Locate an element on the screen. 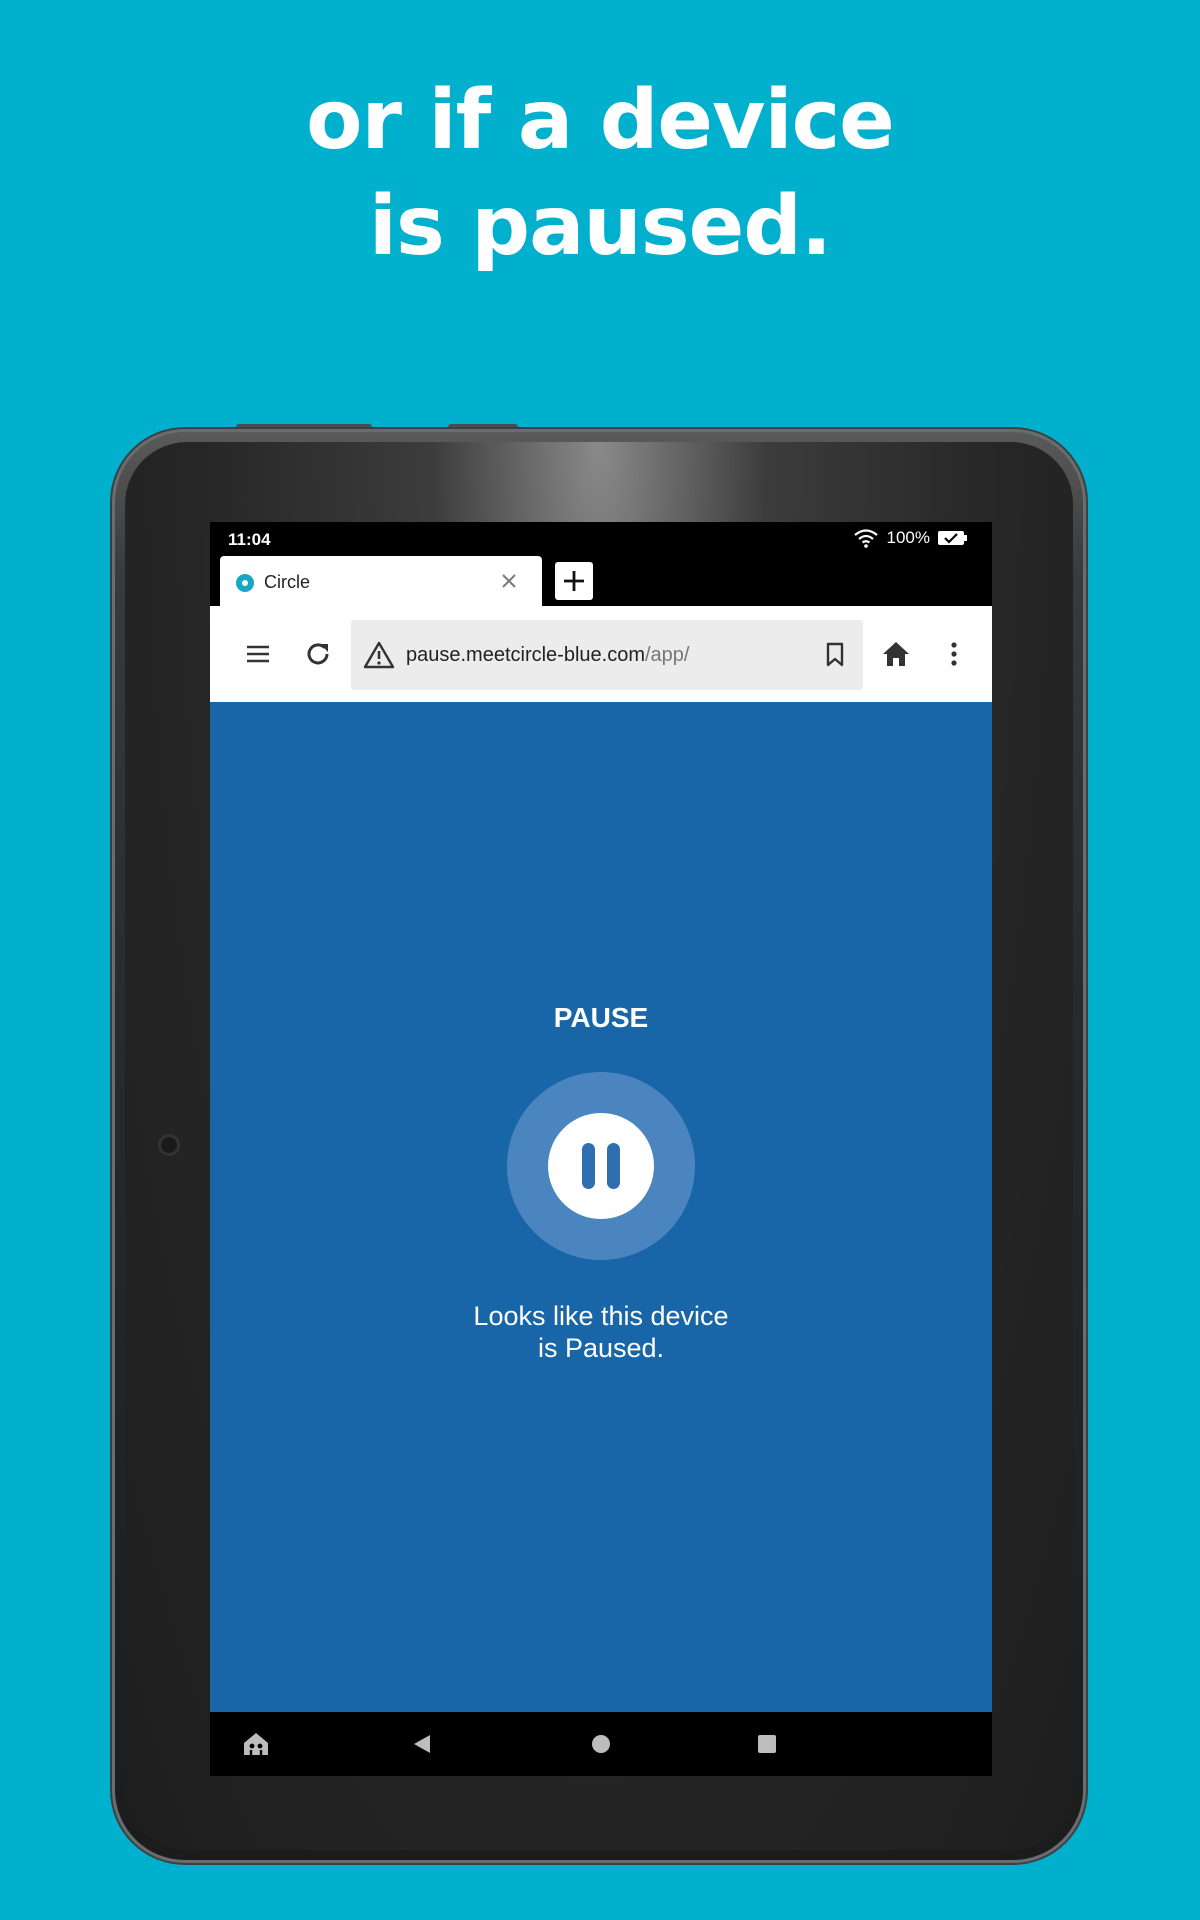  headline-line-1: or if a device is located at coordinates (600, 120).